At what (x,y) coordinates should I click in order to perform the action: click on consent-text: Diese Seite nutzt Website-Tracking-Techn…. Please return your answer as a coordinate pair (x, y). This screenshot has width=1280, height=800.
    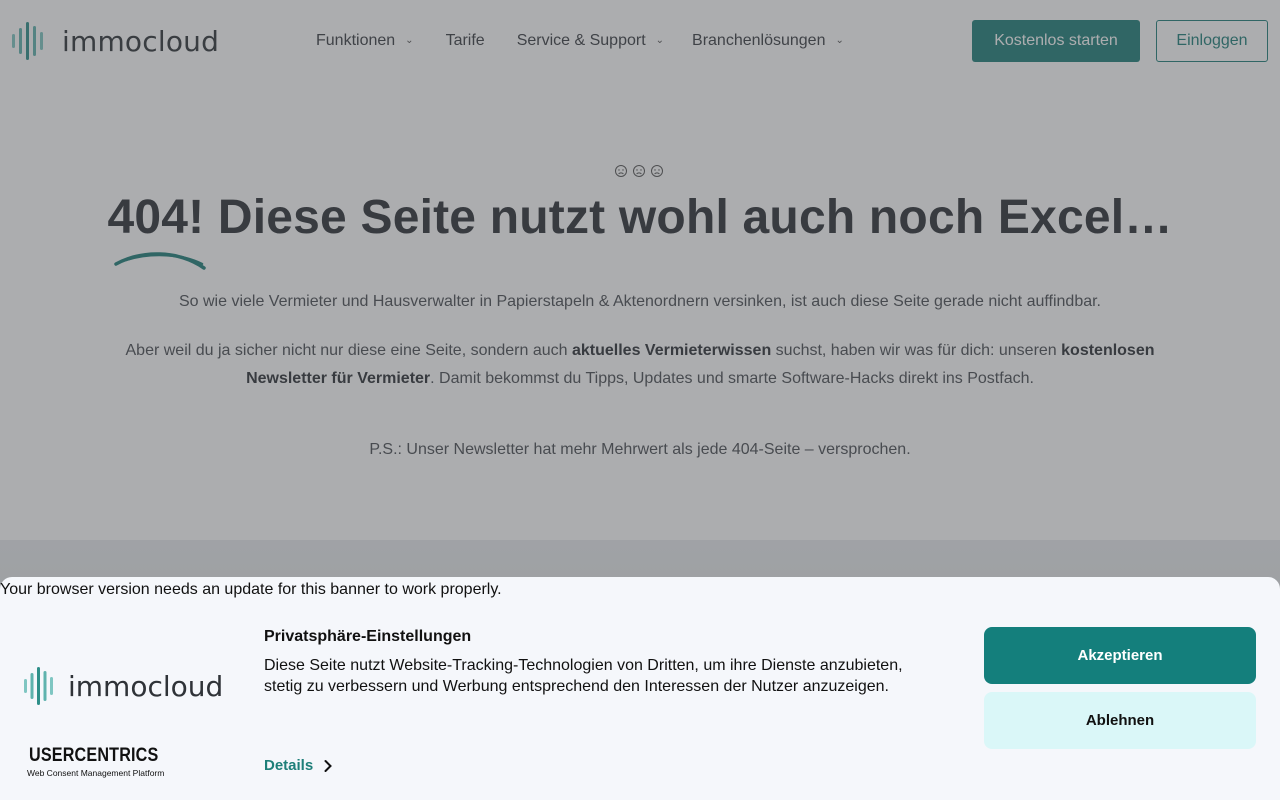
    Looking at the image, I should click on (583, 676).